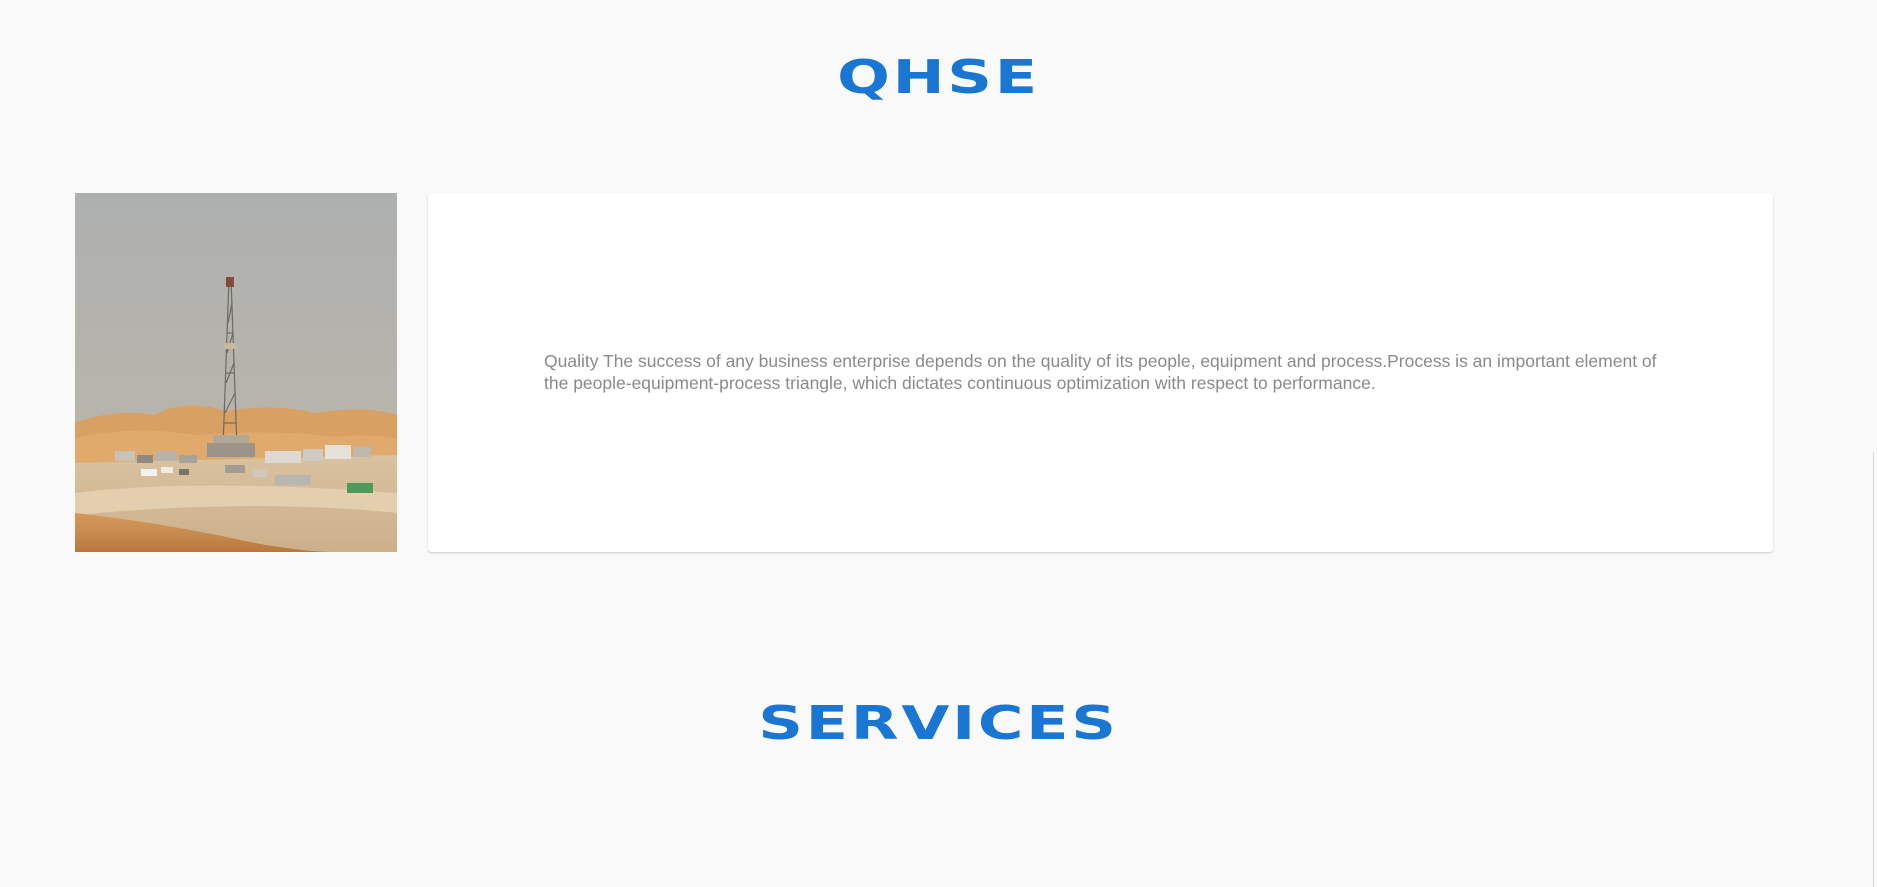 The width and height of the screenshot is (1877, 887). What do you see at coordinates (236, 372) in the screenshot?
I see `drilling-rig-photo` at bounding box center [236, 372].